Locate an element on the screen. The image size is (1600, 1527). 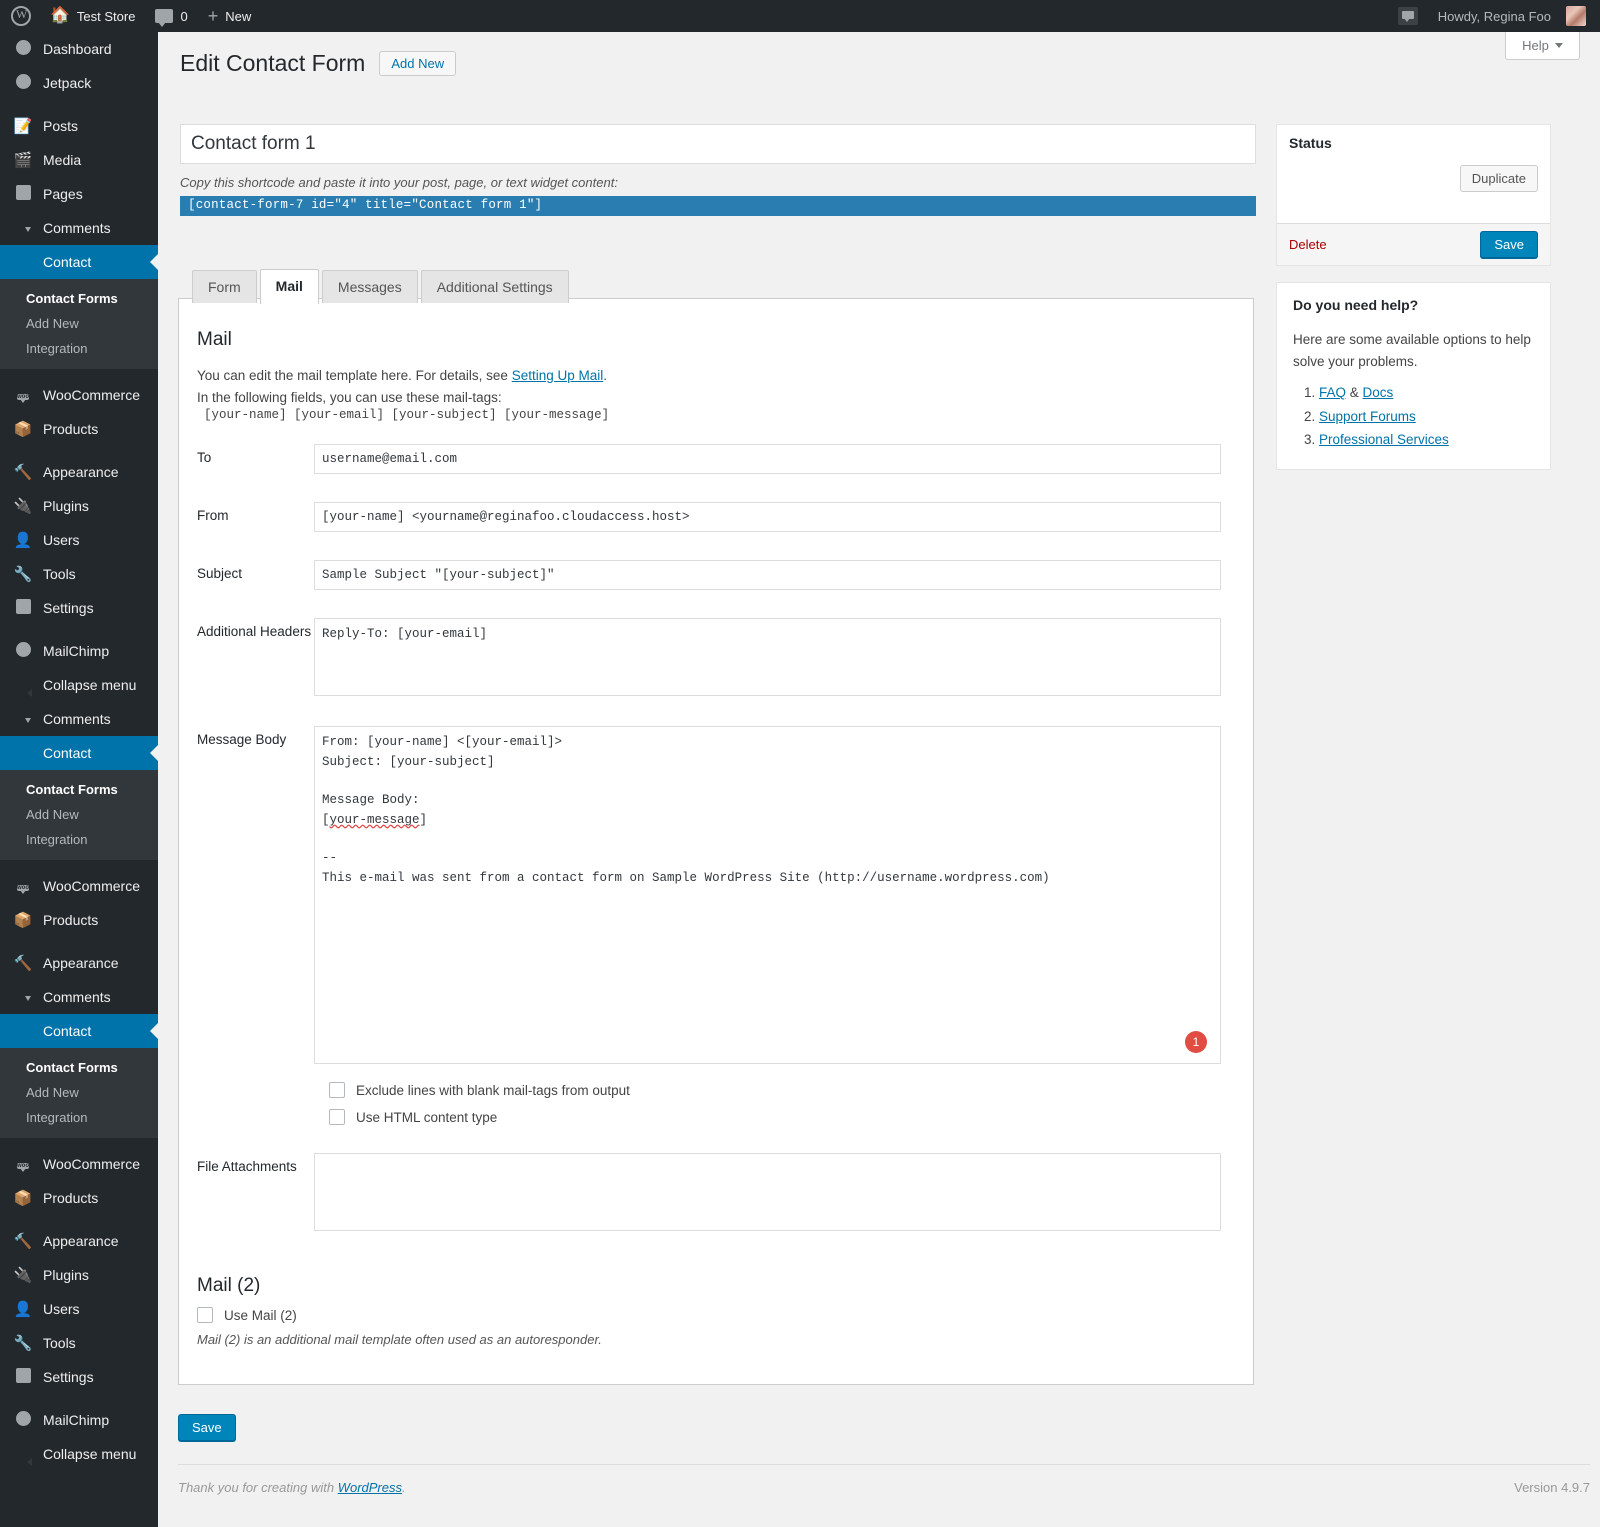
use-html-checkbox is located at coordinates (337, 1117).